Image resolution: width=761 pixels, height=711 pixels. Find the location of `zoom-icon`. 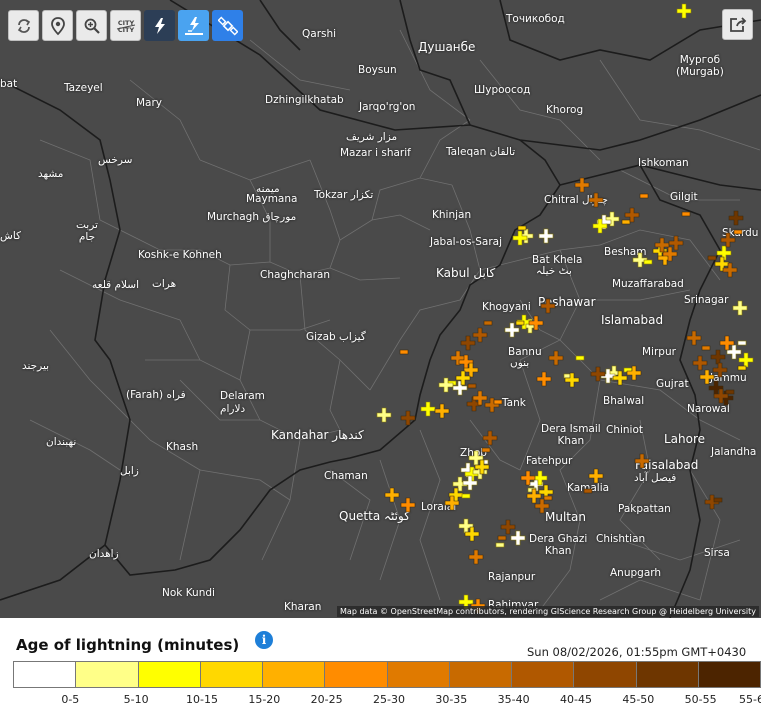

zoom-icon is located at coordinates (92, 26).